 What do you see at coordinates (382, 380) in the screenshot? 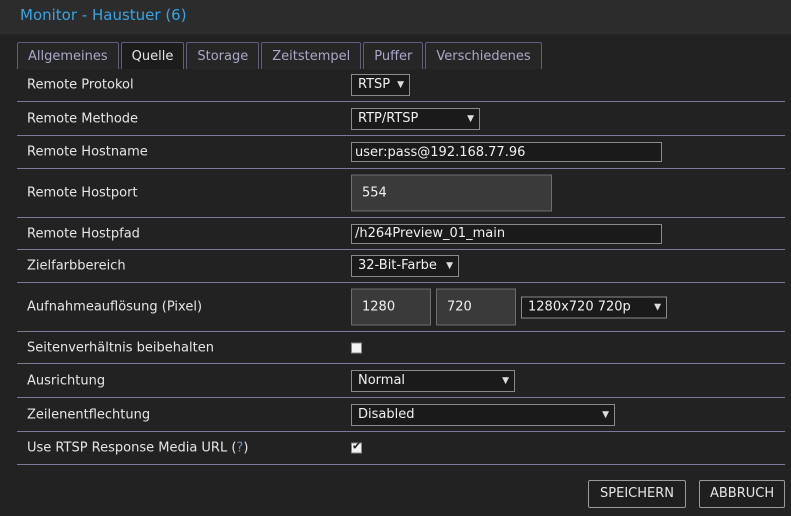
I see `orientation-value: Normal` at bounding box center [382, 380].